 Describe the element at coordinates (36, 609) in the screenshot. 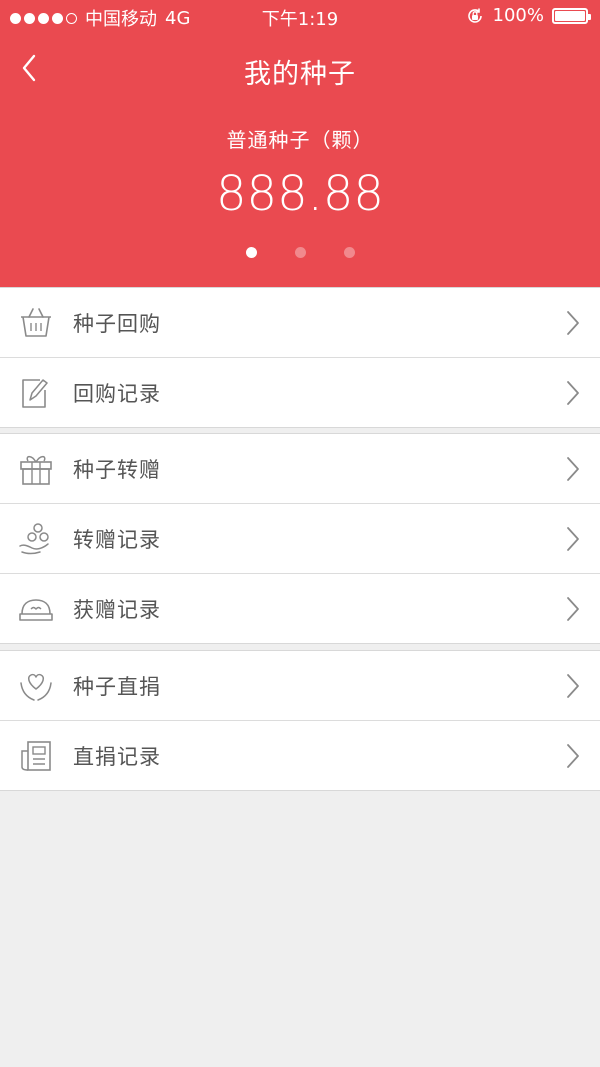

I see `receive-tray-icon` at that location.